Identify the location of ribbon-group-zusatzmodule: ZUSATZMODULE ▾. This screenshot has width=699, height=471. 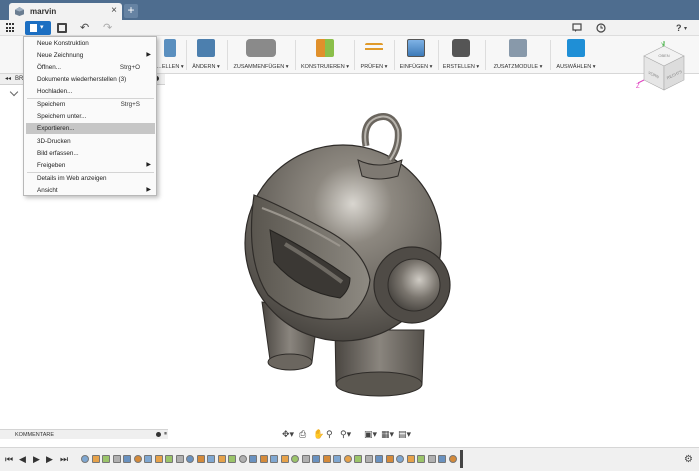
(518, 55).